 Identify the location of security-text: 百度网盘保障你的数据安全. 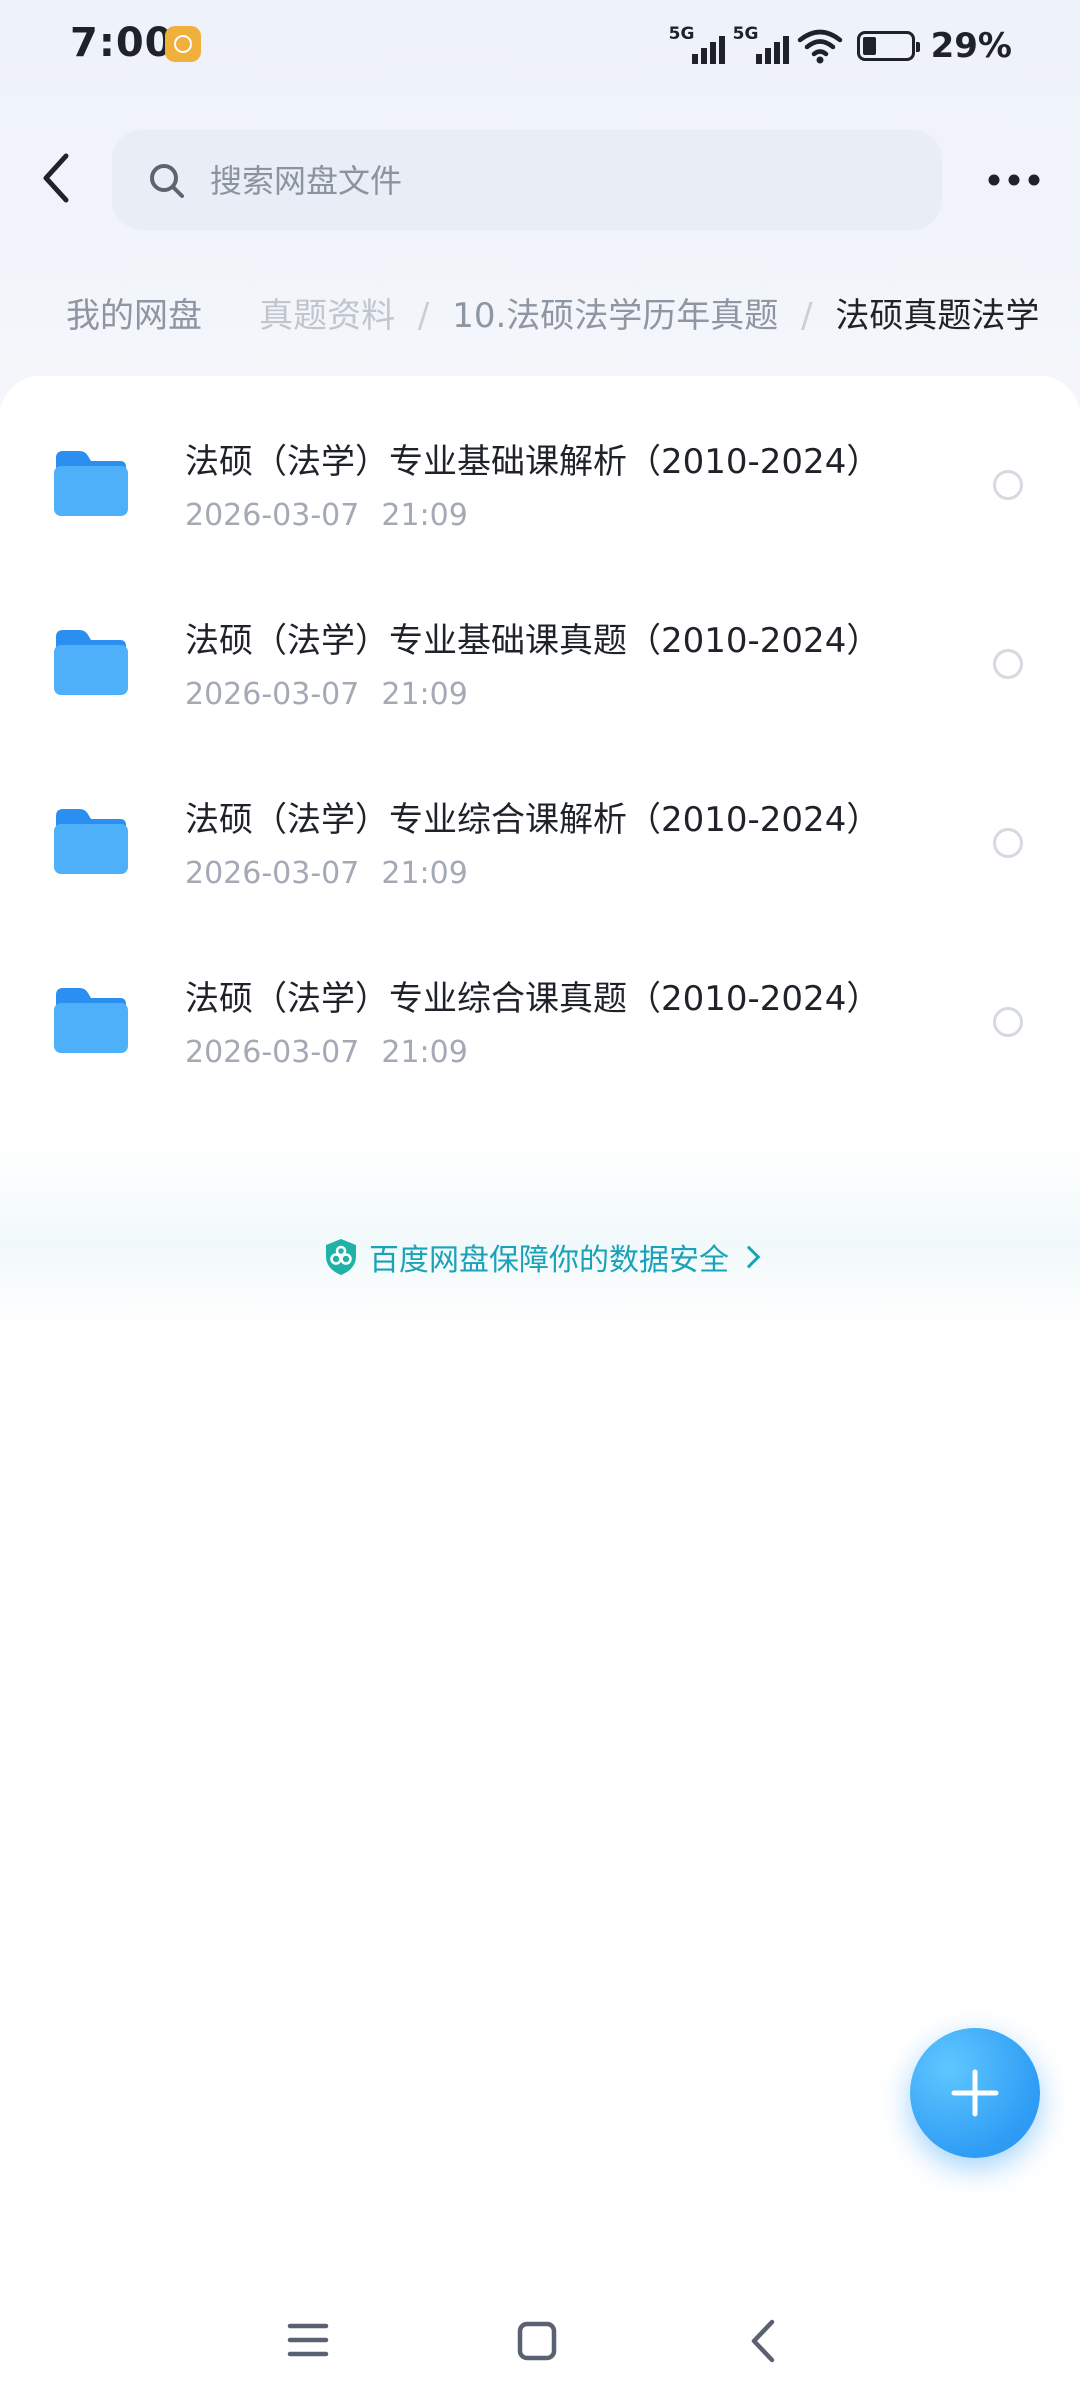
(549, 1260).